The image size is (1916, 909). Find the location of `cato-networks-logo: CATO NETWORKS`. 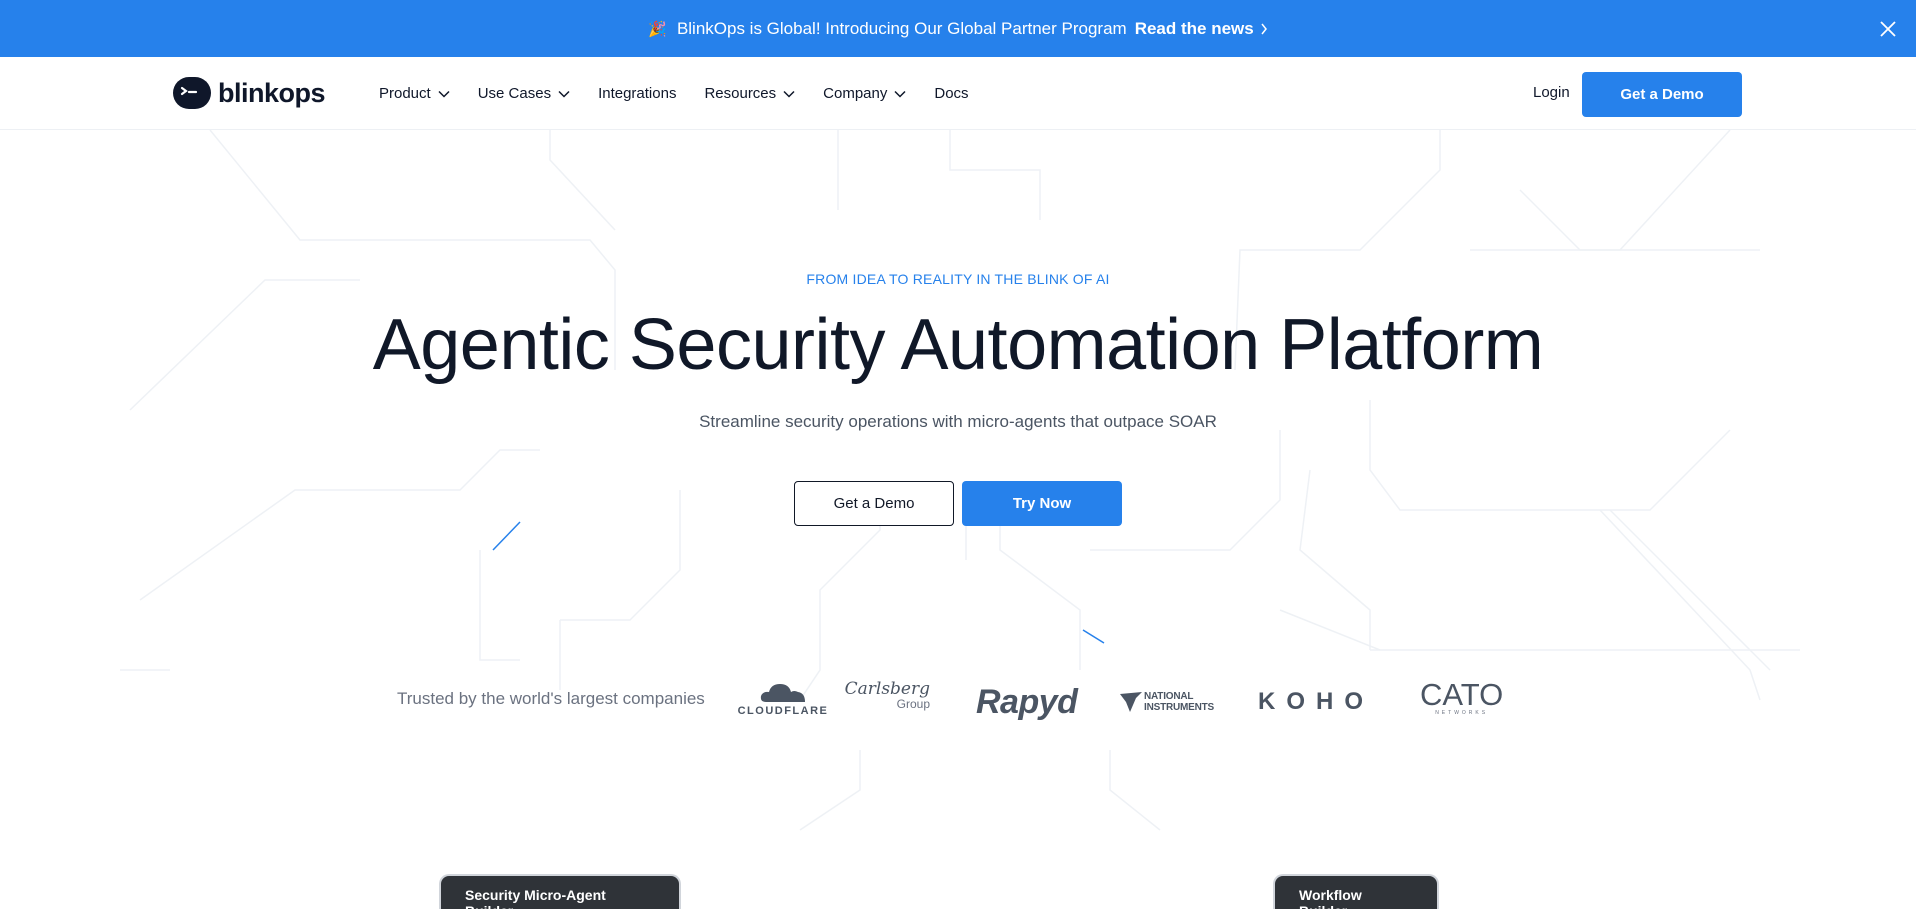

cato-networks-logo: CATO NETWORKS is located at coordinates (1462, 700).